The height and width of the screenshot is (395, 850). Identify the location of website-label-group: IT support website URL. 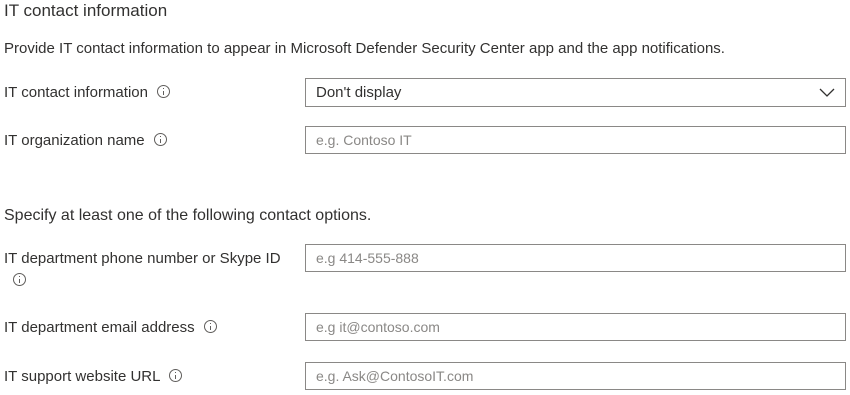
(93, 377).